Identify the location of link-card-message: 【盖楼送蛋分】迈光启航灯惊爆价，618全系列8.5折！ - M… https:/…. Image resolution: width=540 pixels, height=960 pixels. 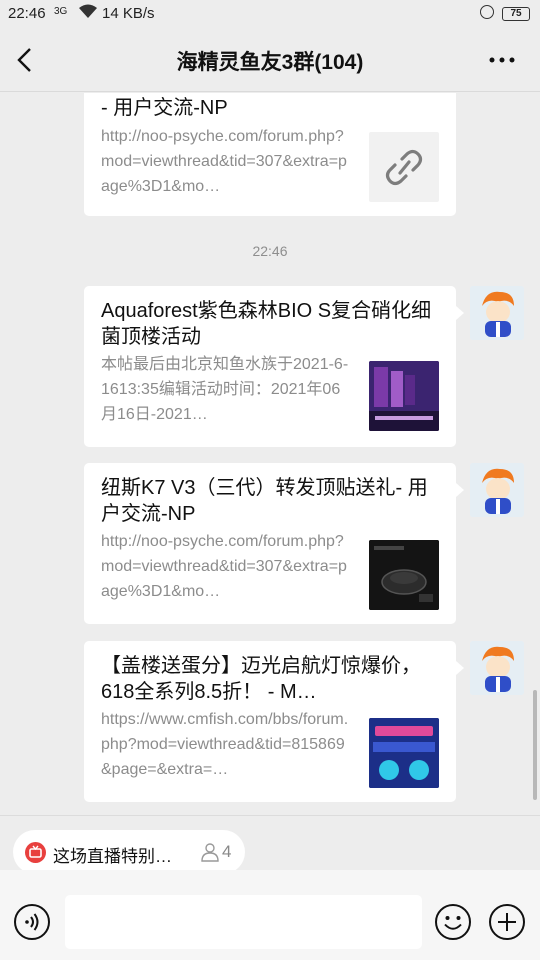
(274, 721).